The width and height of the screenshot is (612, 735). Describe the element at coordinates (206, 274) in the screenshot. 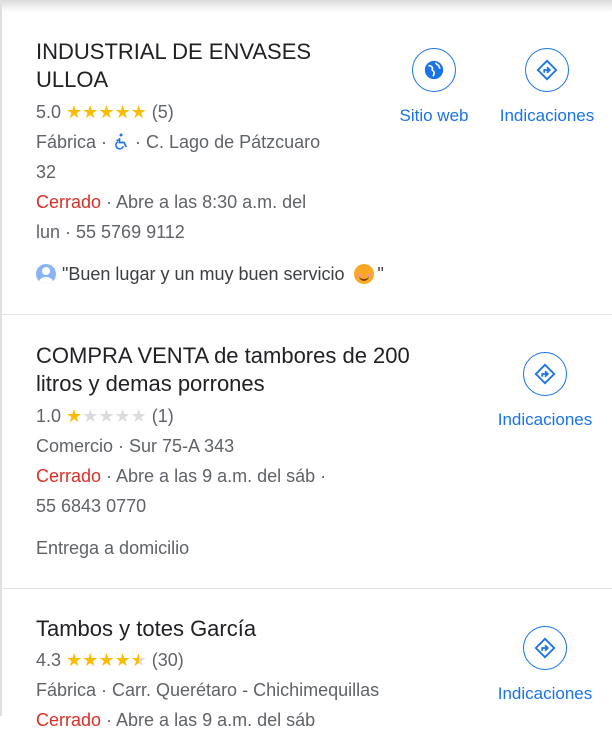

I see `review-text: "Buen lugar y un muy buen servicio` at that location.